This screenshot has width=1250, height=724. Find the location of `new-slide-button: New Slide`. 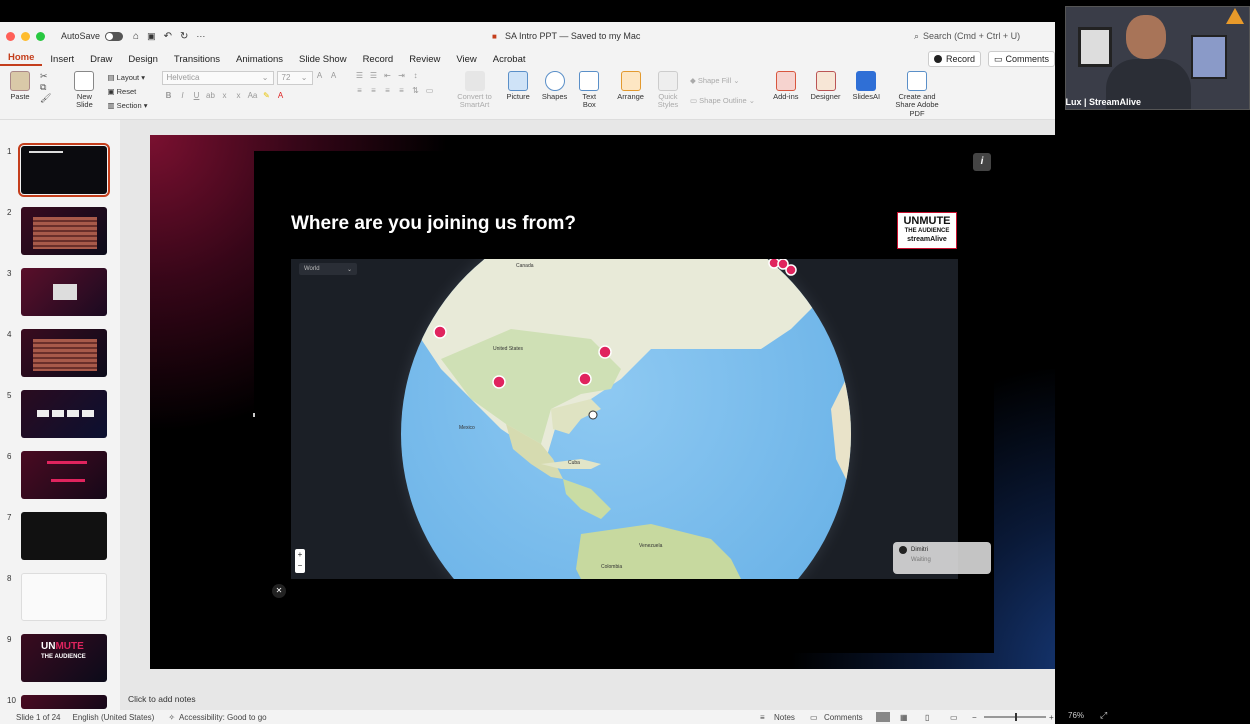

new-slide-button: New Slide is located at coordinates (84, 90).